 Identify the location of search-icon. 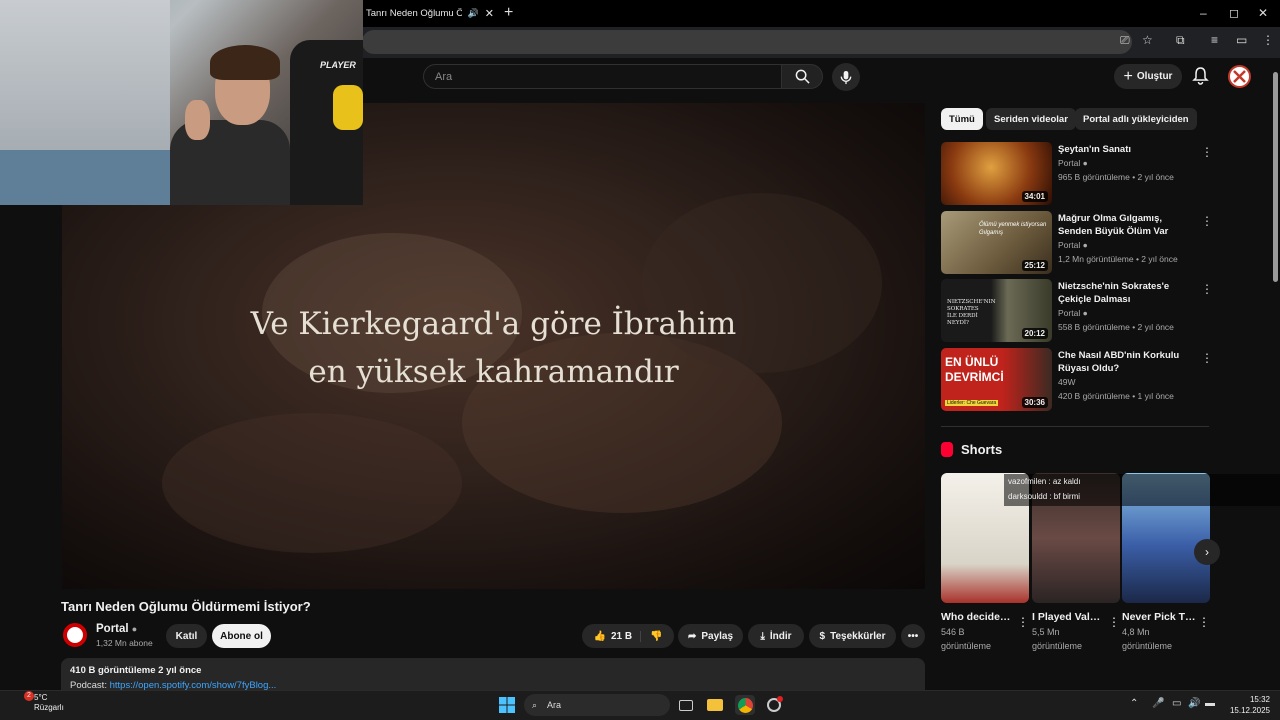
(802, 76).